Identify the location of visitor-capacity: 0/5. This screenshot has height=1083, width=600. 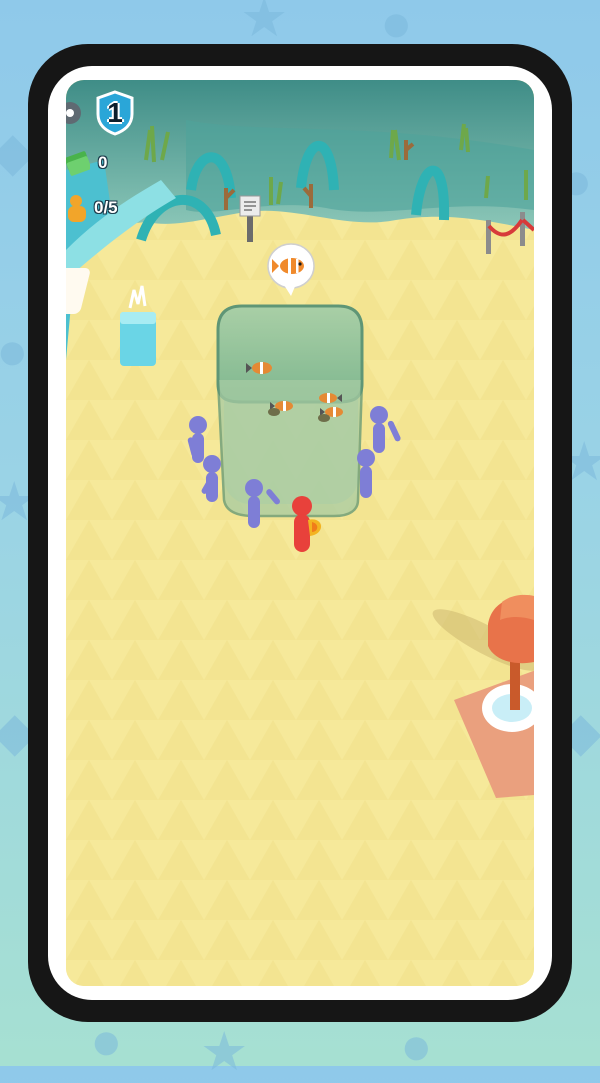
(92, 208).